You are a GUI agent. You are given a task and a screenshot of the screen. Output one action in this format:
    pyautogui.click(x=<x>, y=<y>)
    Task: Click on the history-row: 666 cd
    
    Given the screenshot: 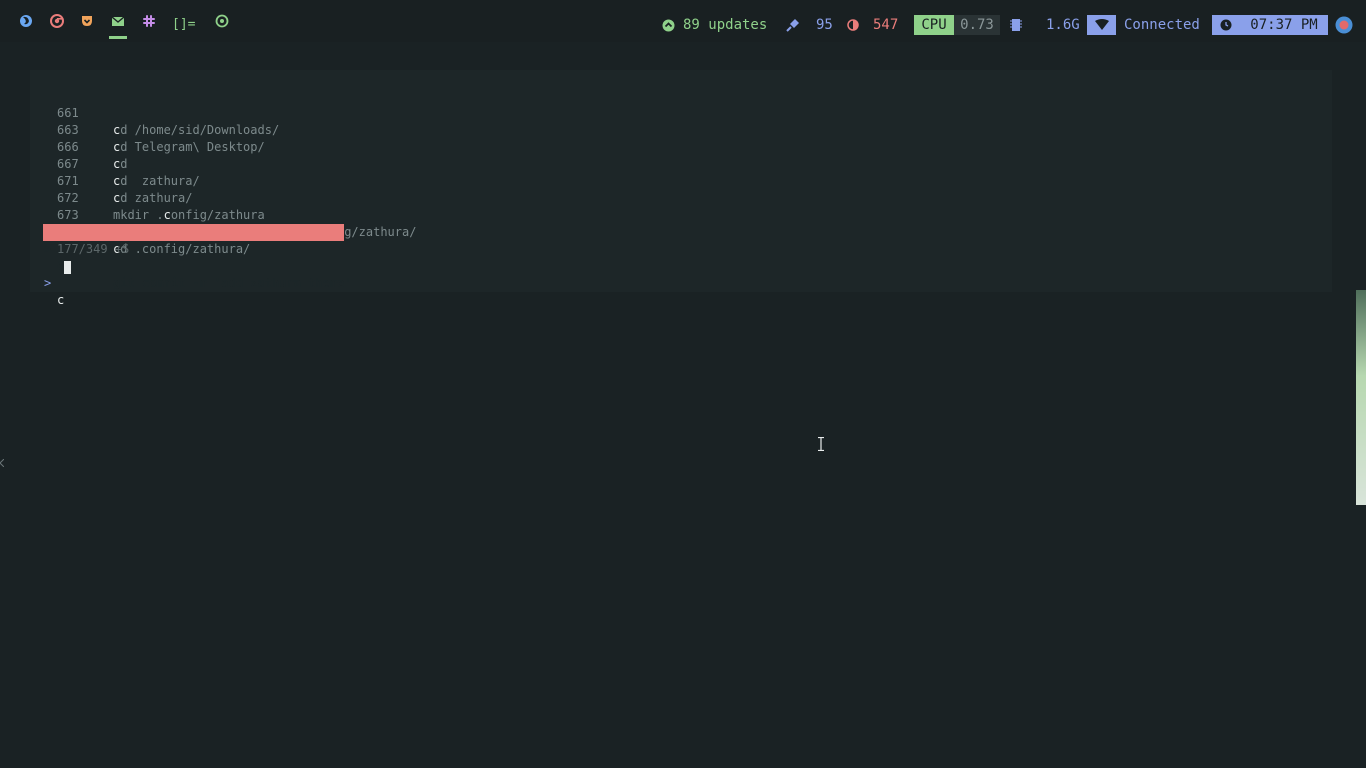 What is the action you would take?
    pyautogui.click(x=78, y=146)
    